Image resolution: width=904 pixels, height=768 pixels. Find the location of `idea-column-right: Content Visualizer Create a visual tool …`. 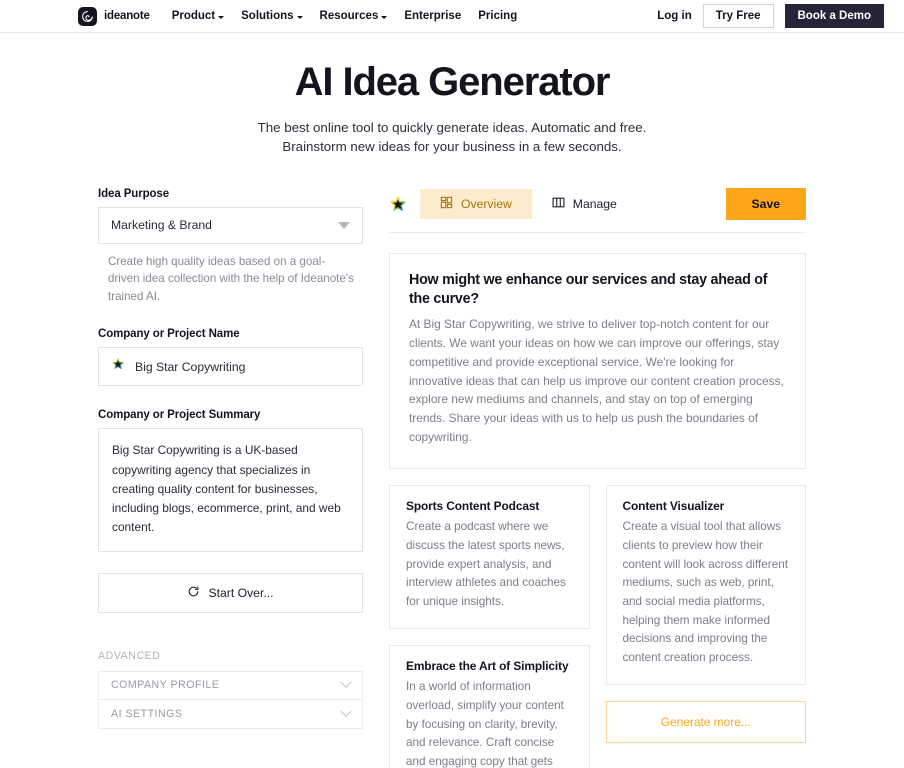

idea-column-right: Content Visualizer Create a visual tool … is located at coordinates (705, 613).